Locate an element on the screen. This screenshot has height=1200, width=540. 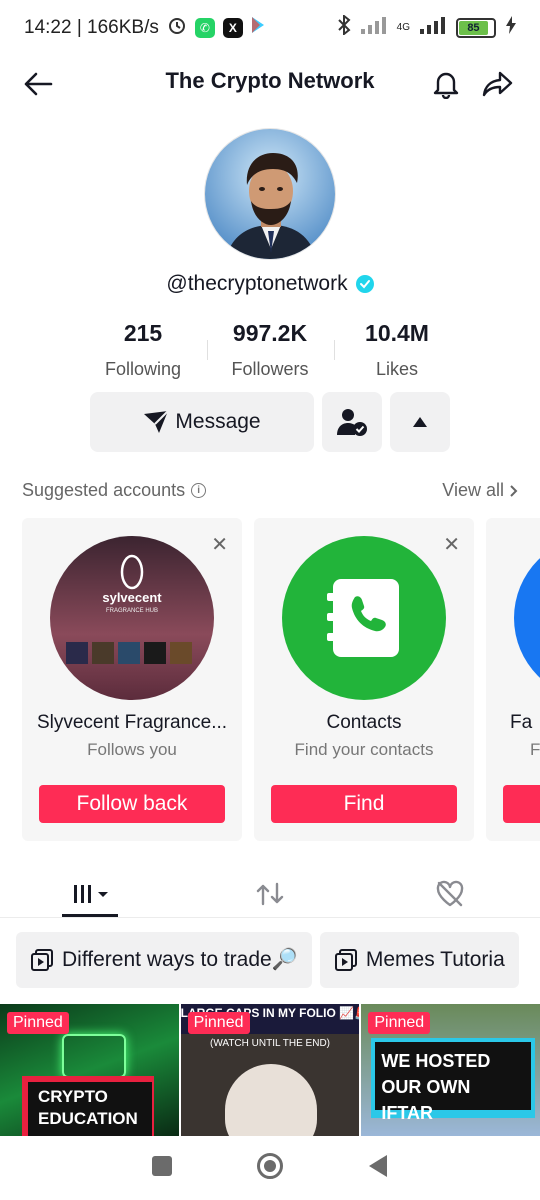
playlist-chip: Memes Tutoria is located at coordinates (419, 960).